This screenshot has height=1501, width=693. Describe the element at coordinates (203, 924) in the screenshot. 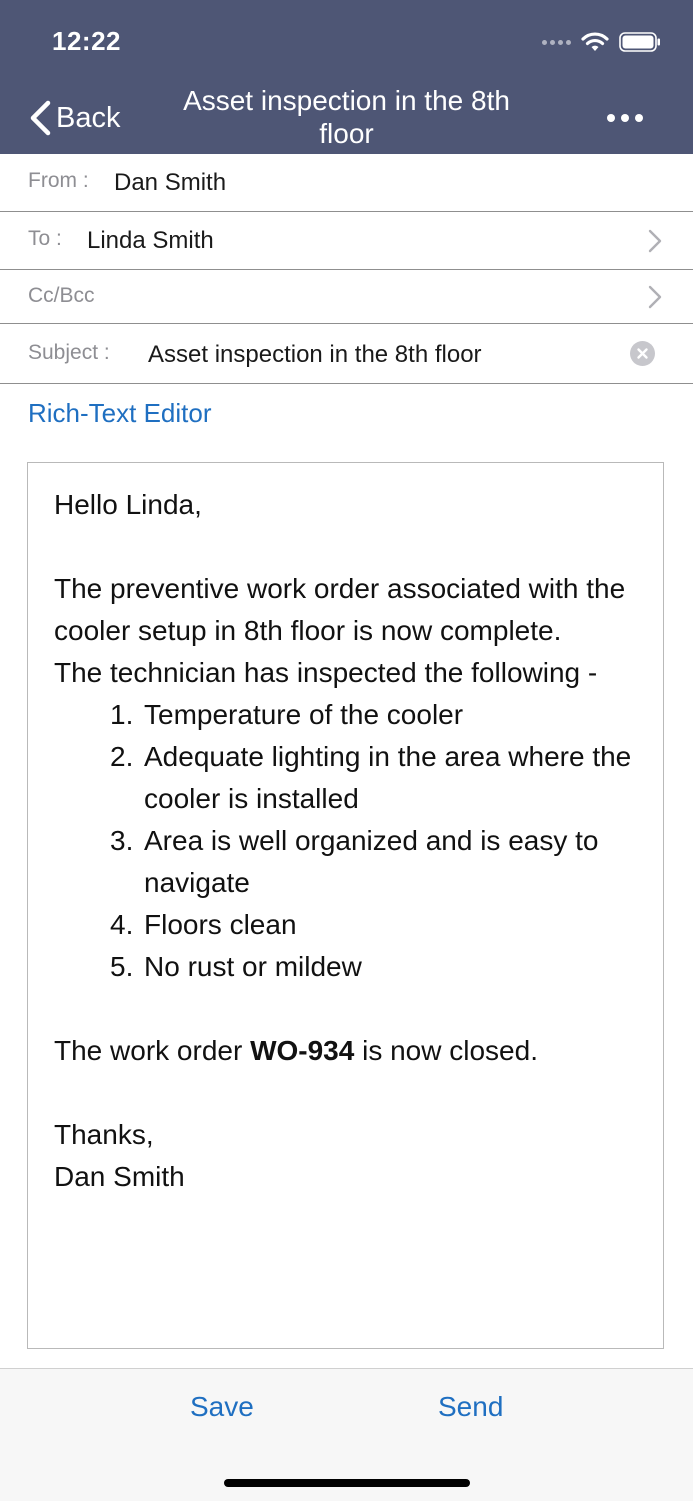

I see `list-item: 4. Floors clean` at that location.